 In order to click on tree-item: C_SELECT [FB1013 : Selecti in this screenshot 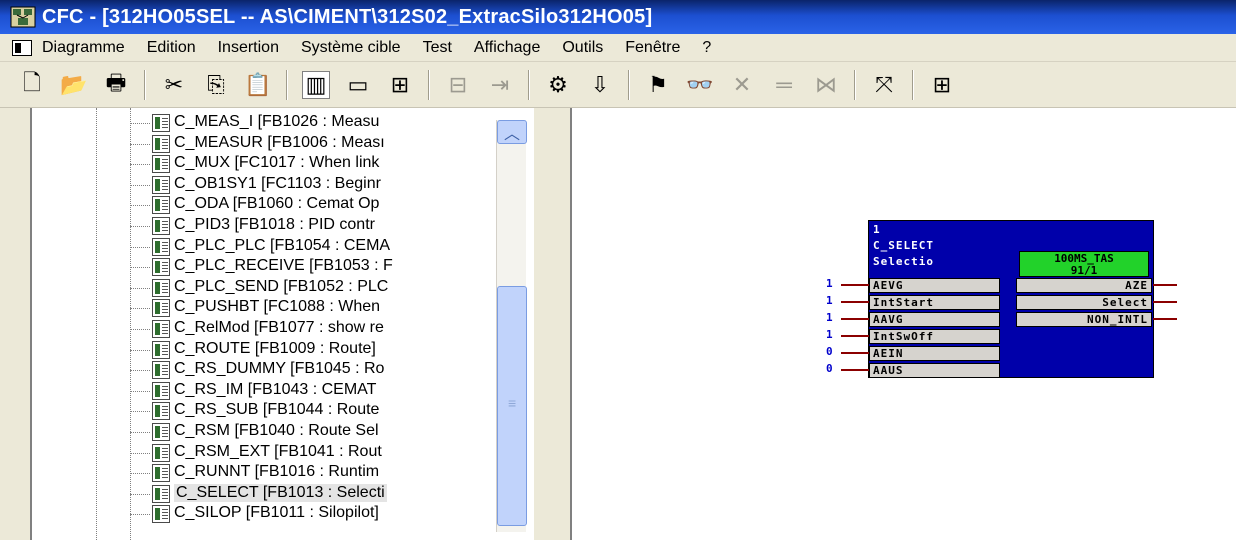, I will do `click(265, 494)`.